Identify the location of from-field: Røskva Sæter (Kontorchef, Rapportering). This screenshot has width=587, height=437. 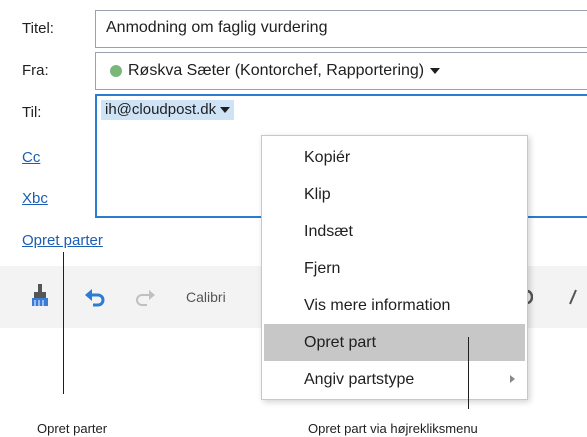
(341, 71).